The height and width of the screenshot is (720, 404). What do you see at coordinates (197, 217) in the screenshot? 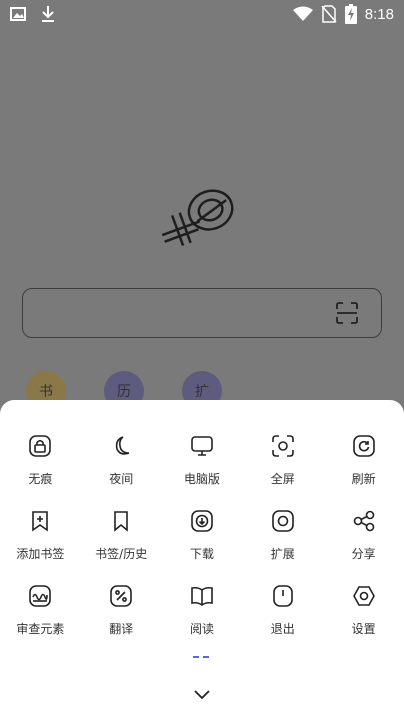
I see `xq-logo` at bounding box center [197, 217].